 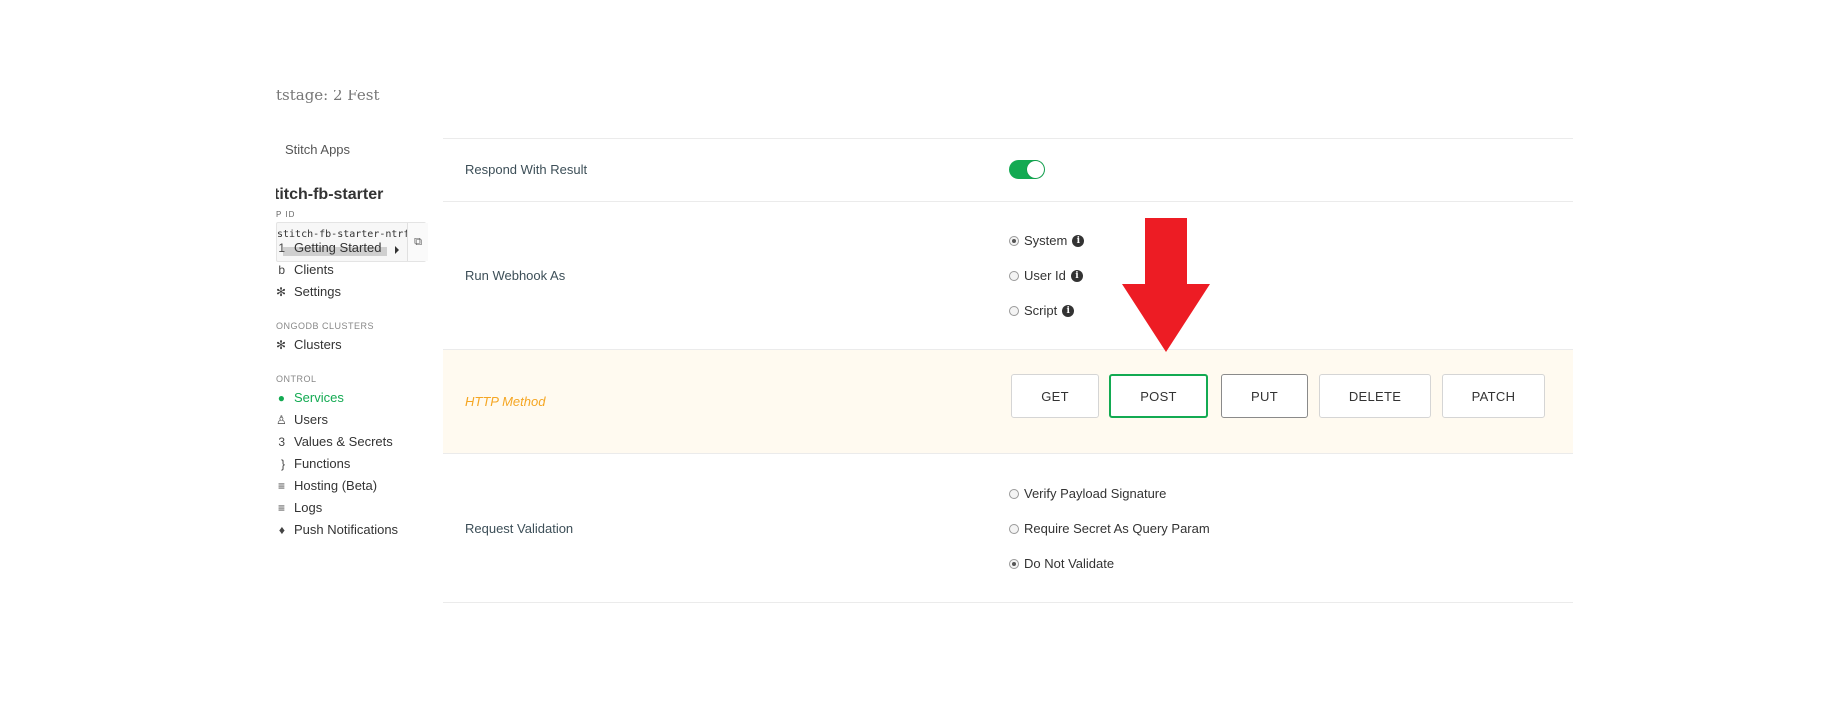 I want to click on radio-script: Script i, so click(x=1042, y=310).